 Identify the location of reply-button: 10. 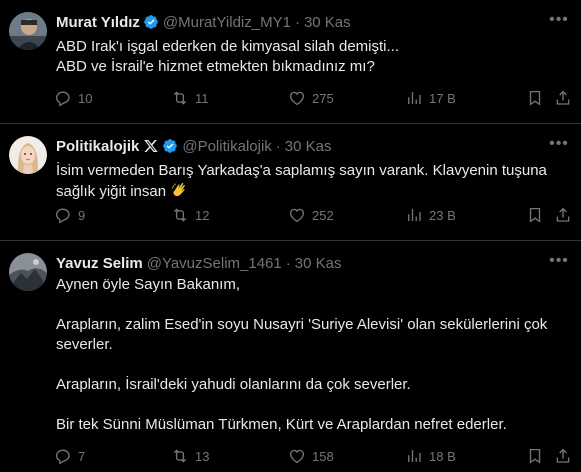
(73, 98).